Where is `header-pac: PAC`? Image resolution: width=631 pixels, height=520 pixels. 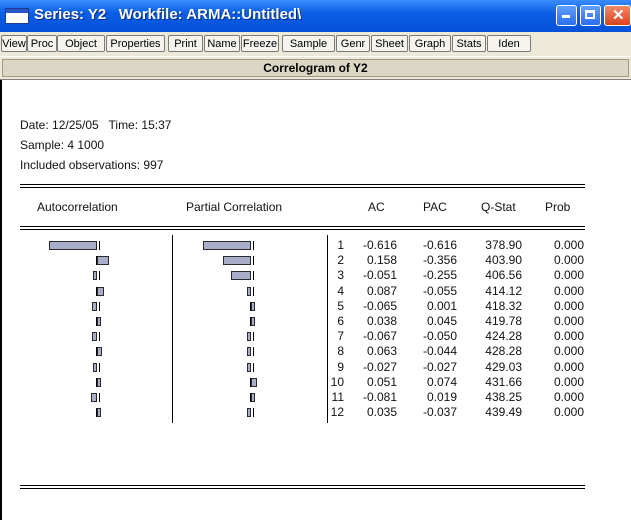 header-pac: PAC is located at coordinates (435, 207).